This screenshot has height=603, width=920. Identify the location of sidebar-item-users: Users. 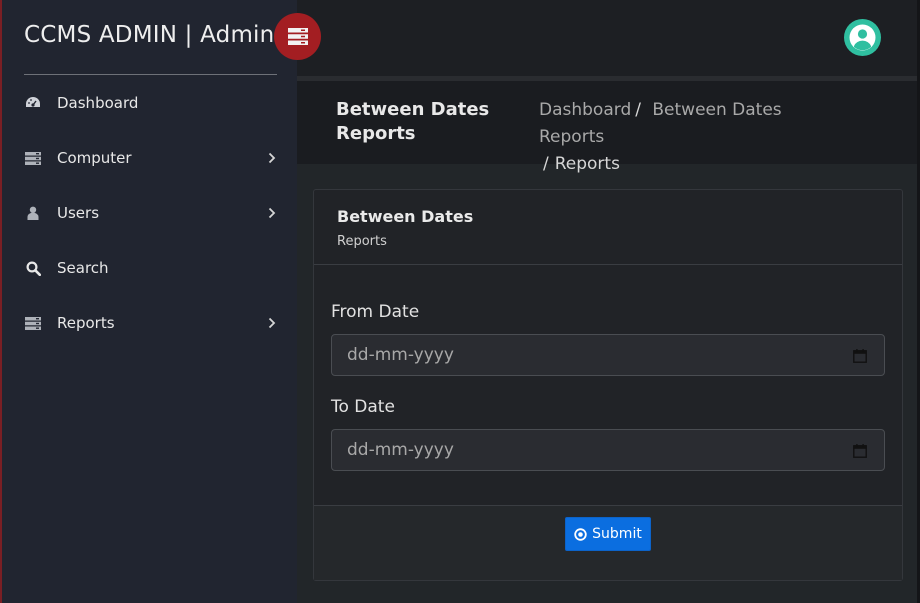
(149, 213).